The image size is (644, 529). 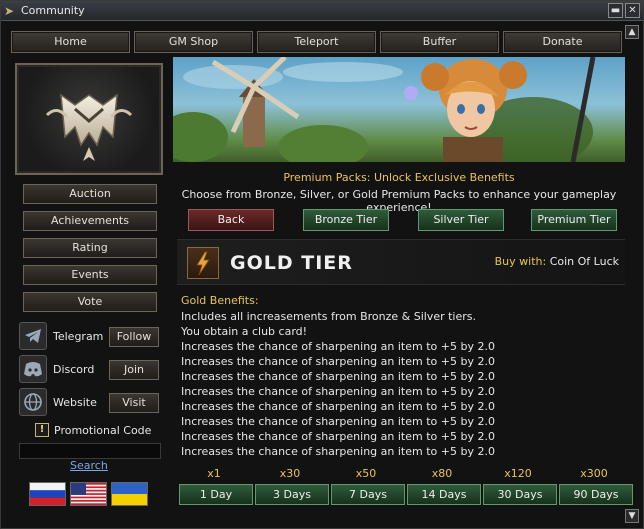 I want to click on server-logo, so click(x=89, y=119).